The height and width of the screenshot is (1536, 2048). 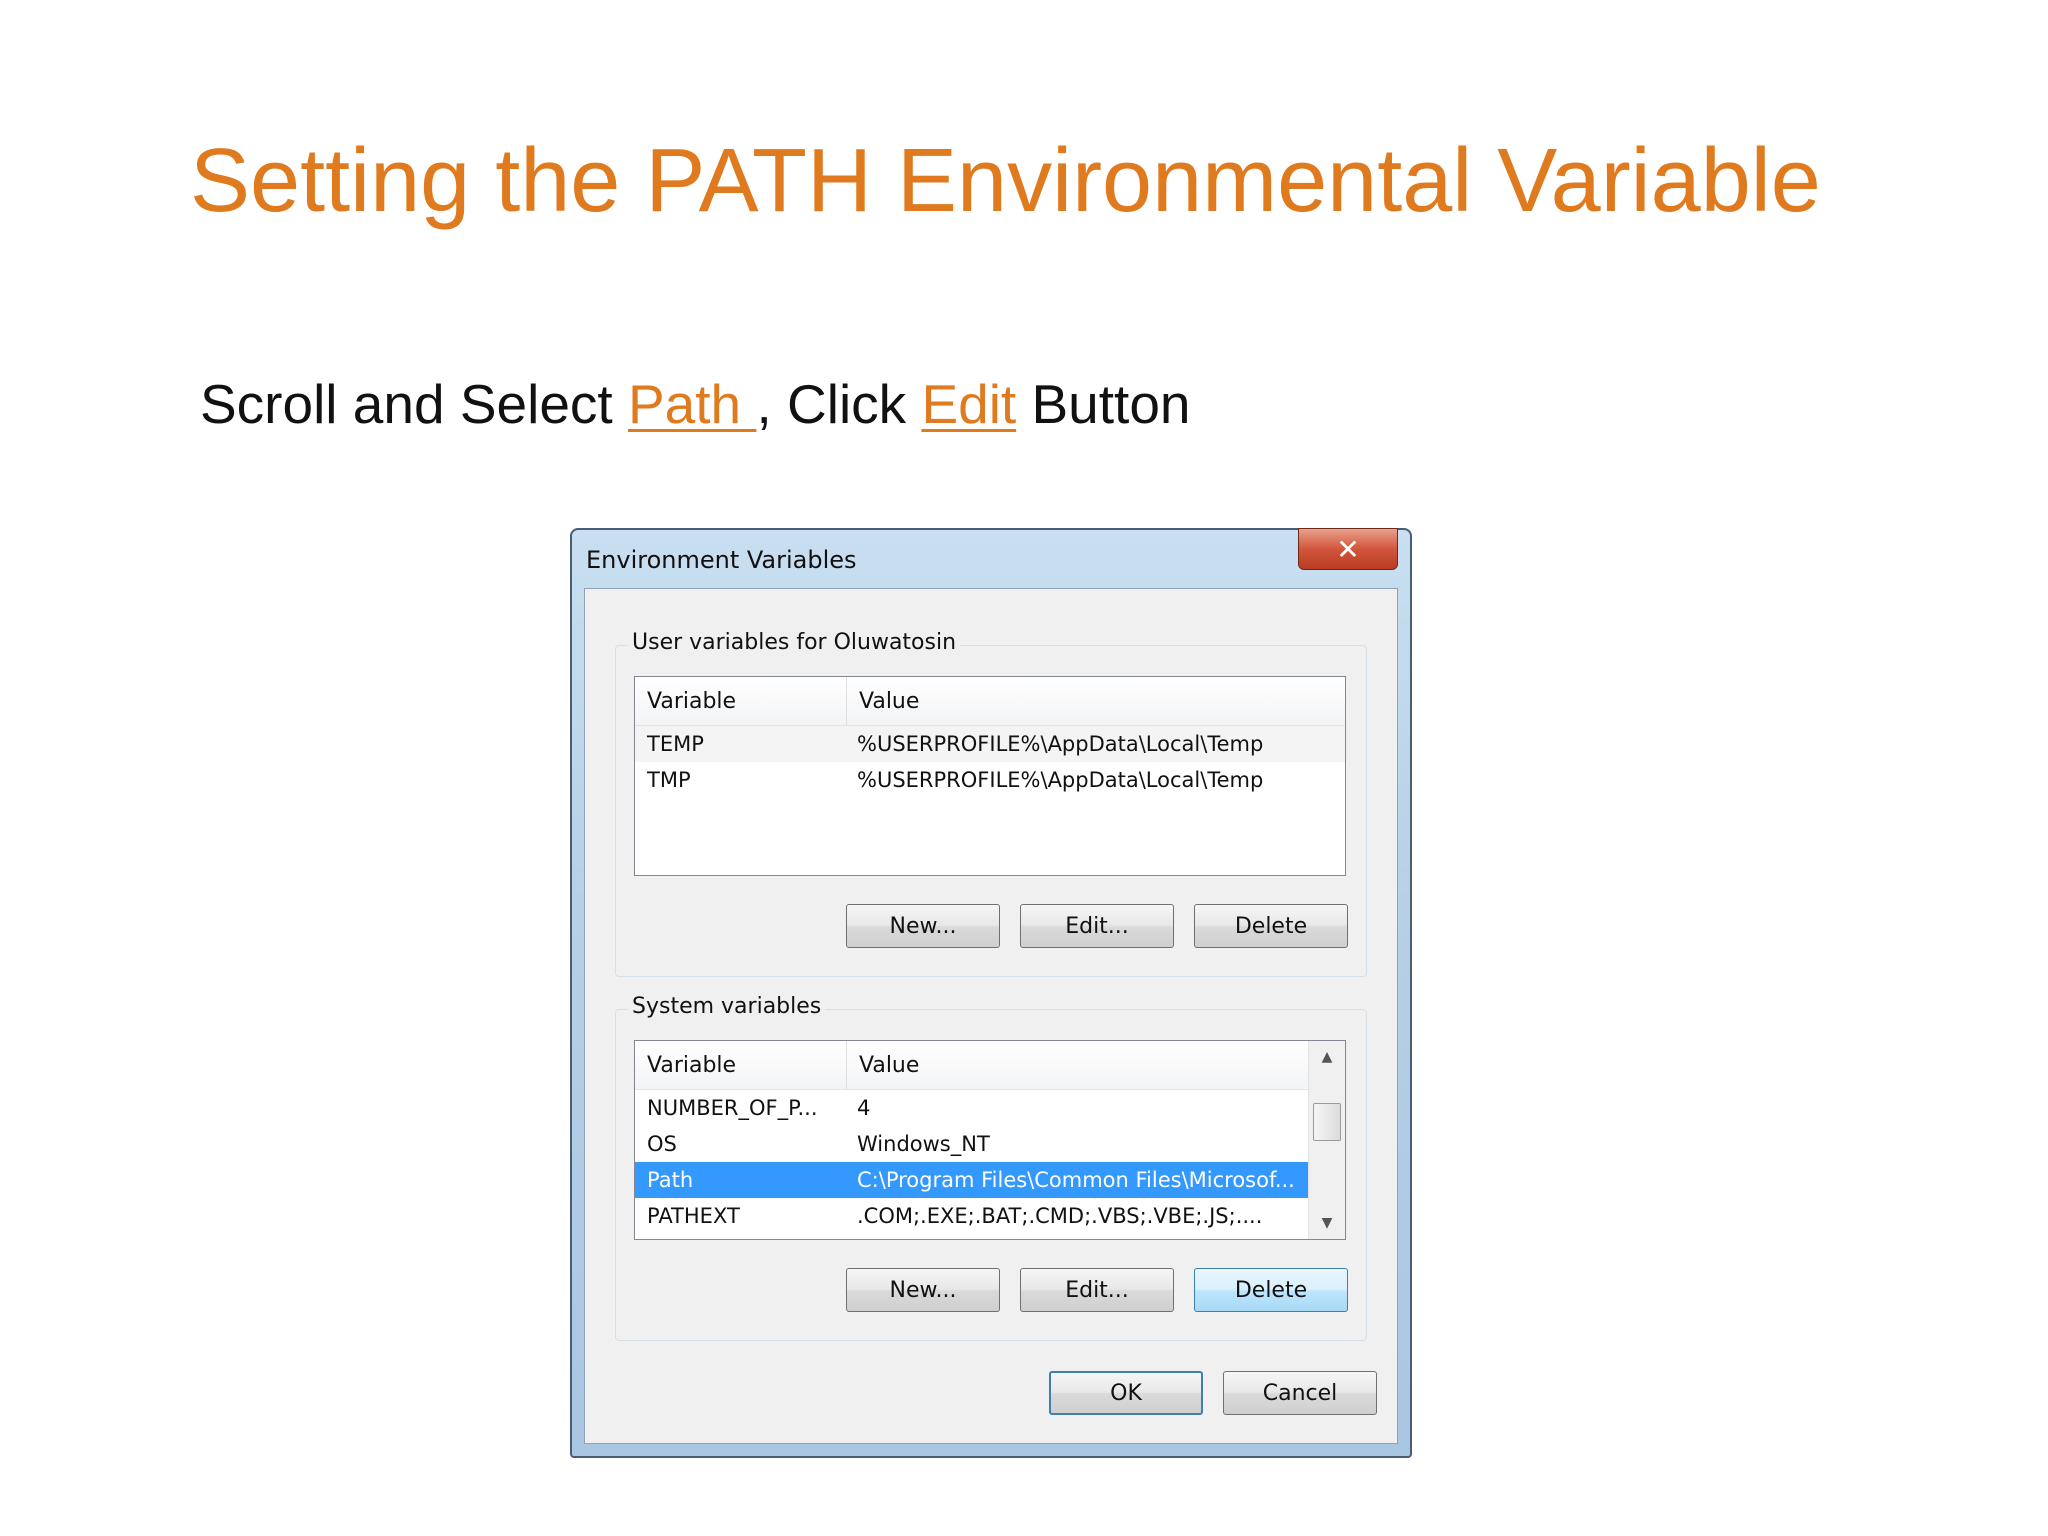 What do you see at coordinates (1327, 1057) in the screenshot?
I see `scroll-up-arrow-icon: ▲` at bounding box center [1327, 1057].